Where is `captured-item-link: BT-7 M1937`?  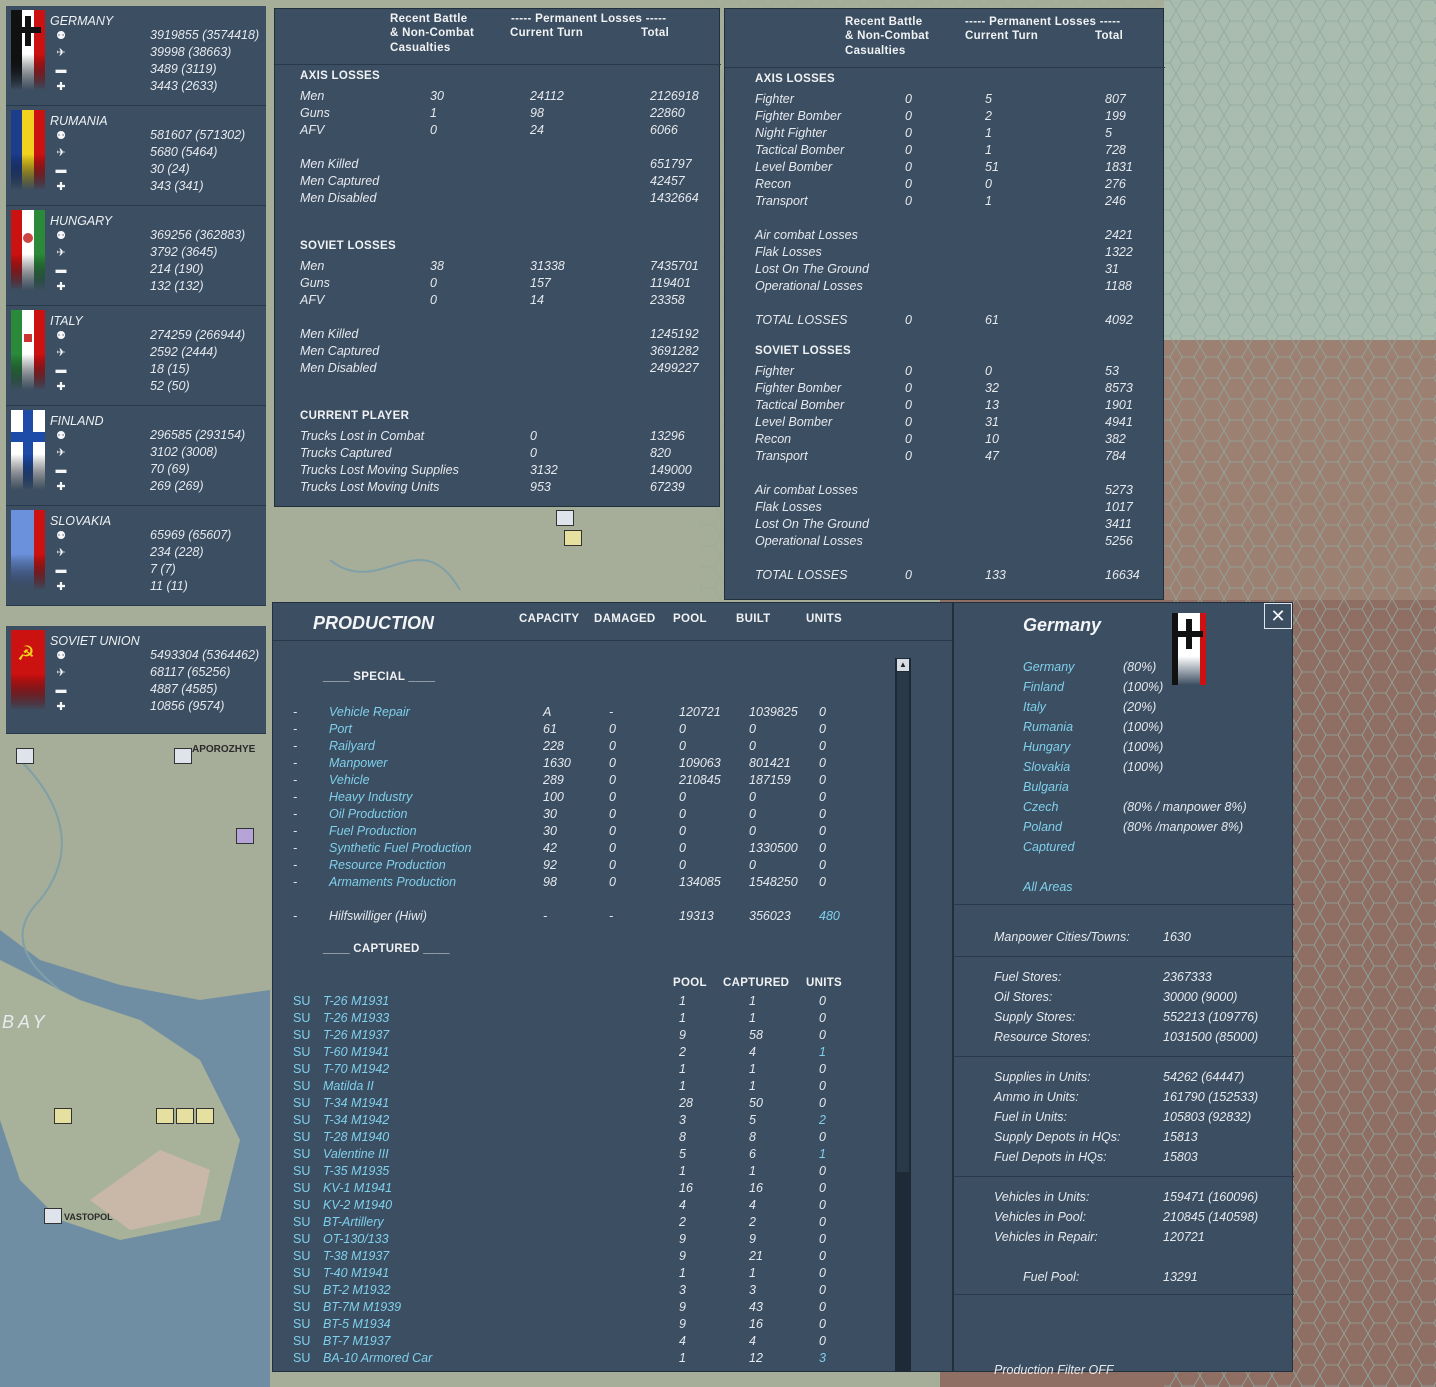 captured-item-link: BT-7 M1937 is located at coordinates (357, 1341).